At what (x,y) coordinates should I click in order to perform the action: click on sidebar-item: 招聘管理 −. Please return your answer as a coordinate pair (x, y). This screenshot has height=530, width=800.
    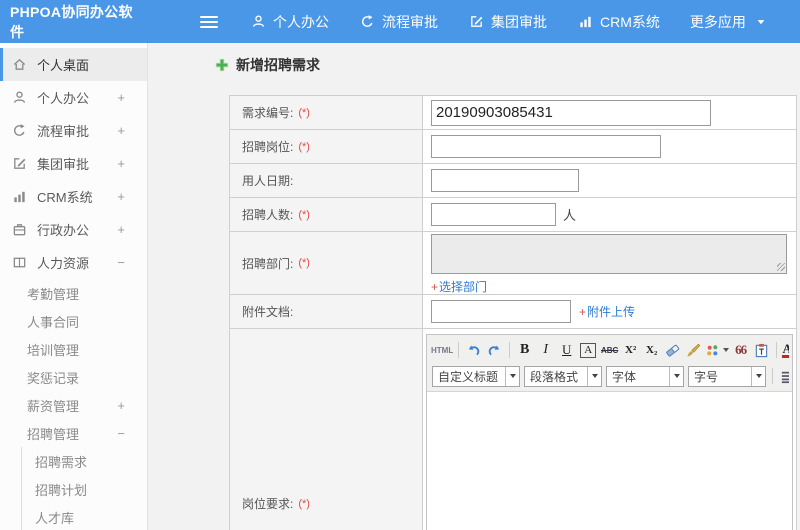
    Looking at the image, I should click on (73, 433).